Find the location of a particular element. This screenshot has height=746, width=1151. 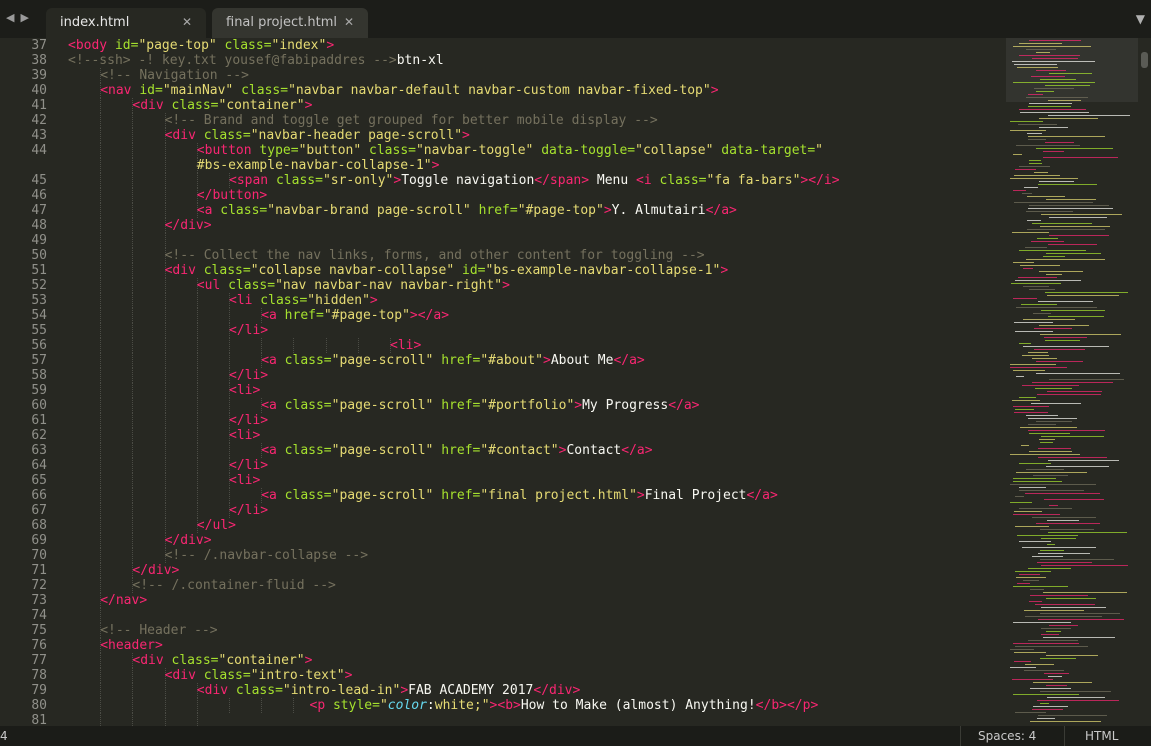

scrollbar-thumb is located at coordinates (1144, 60).